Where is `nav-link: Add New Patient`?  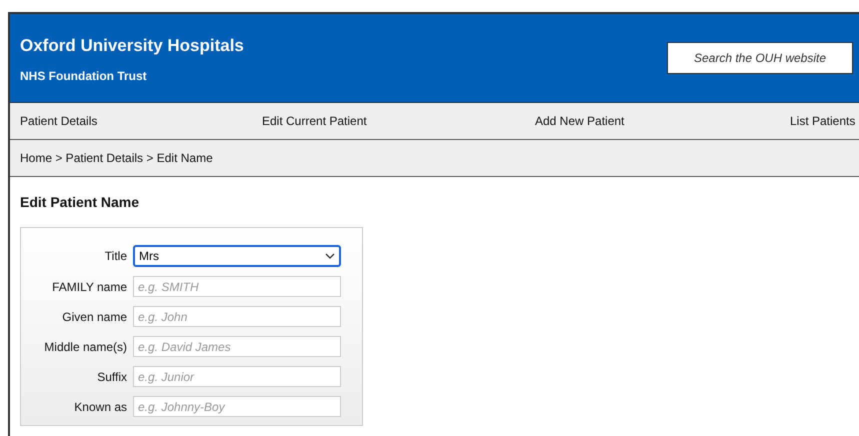
nav-link: Add New Patient is located at coordinates (662, 121).